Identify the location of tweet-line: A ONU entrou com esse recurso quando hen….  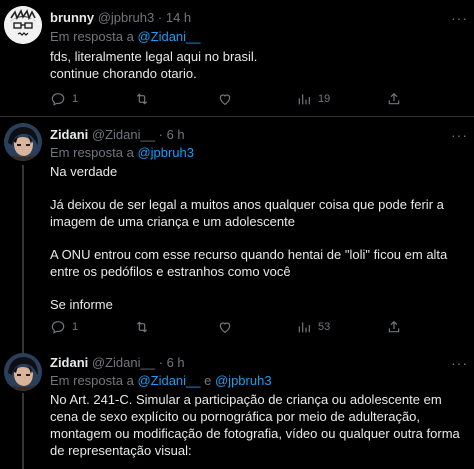
(249, 263).